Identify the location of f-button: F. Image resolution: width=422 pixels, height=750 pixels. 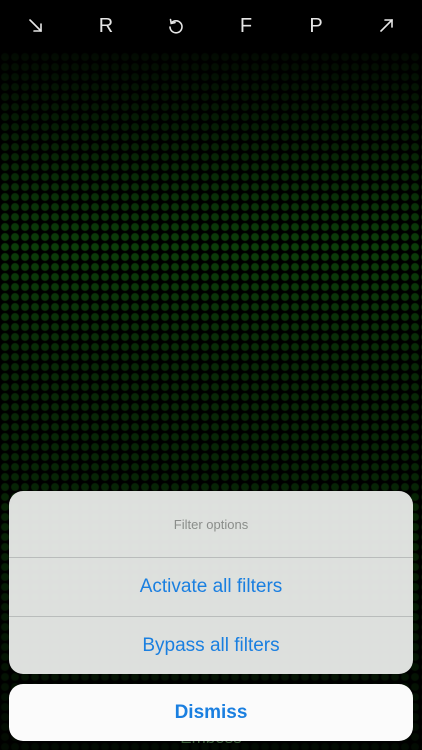
(246, 26).